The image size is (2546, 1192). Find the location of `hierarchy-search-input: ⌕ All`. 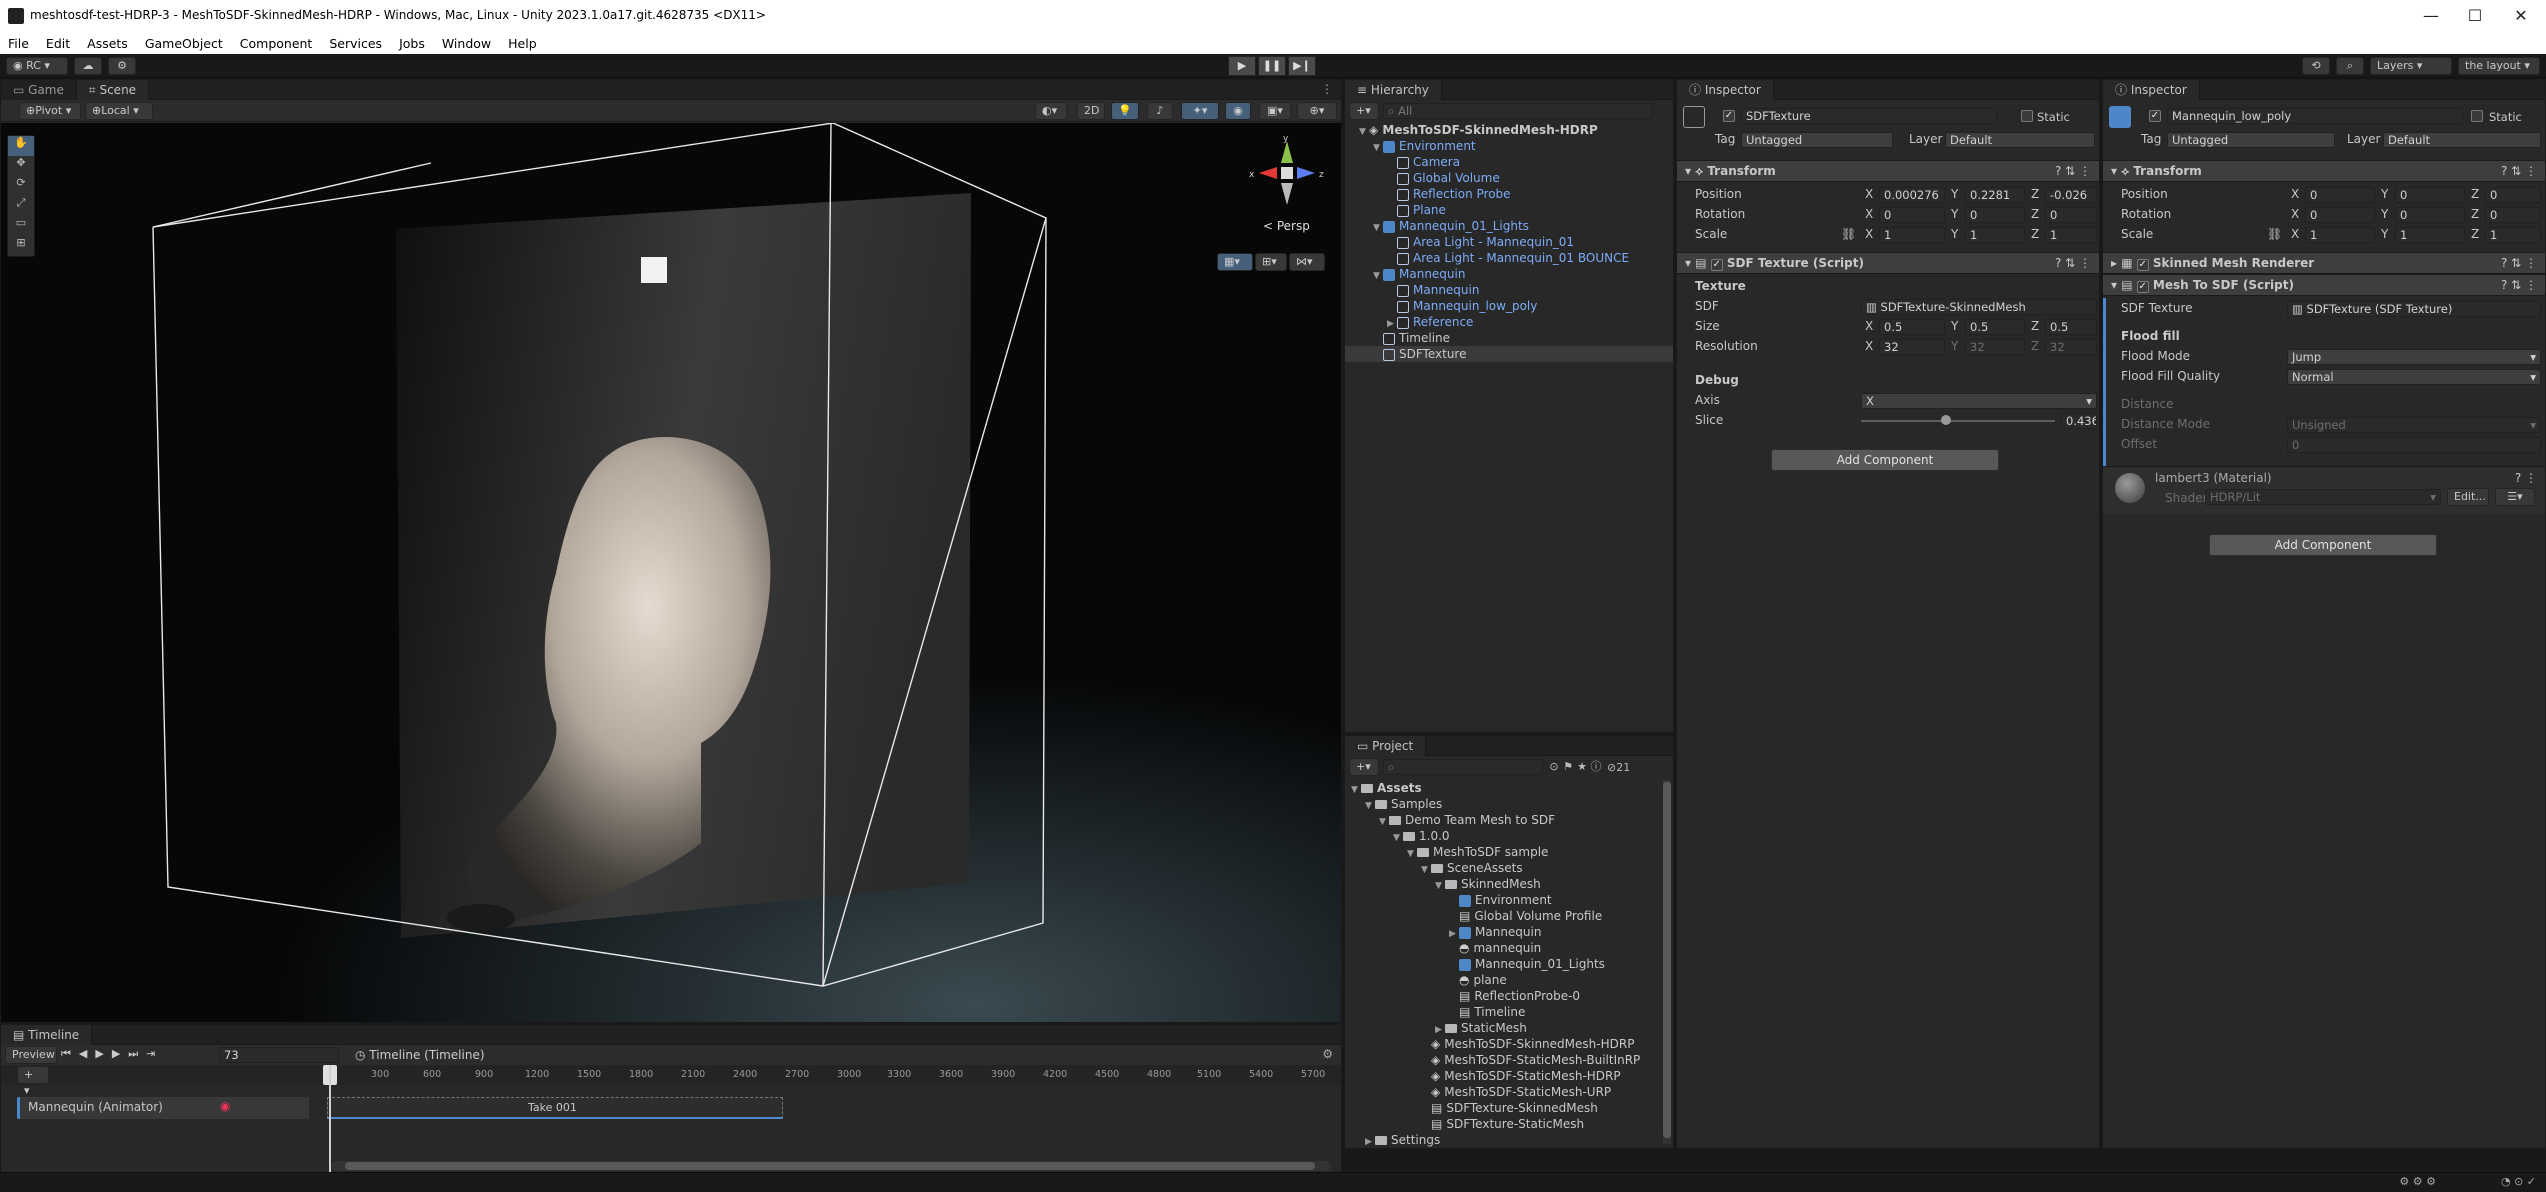

hierarchy-search-input: ⌕ All is located at coordinates (1518, 111).